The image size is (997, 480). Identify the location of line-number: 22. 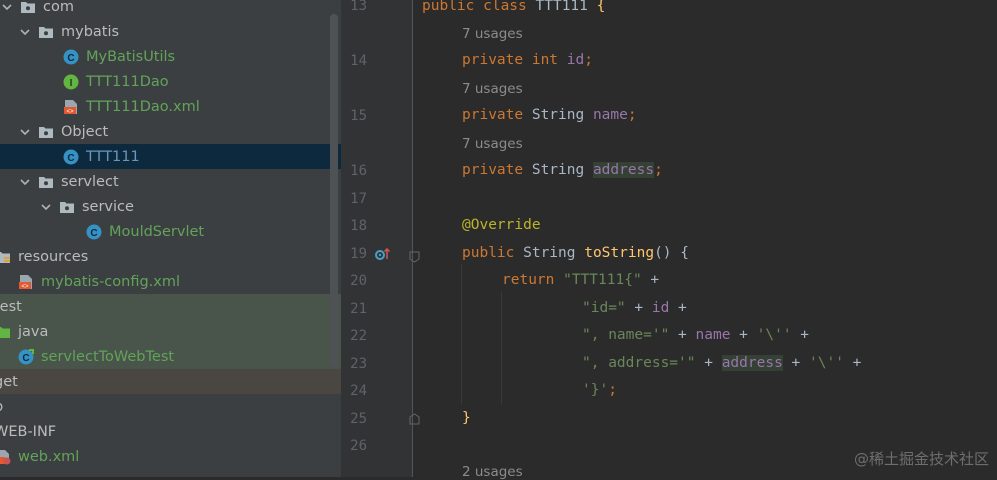
(358, 336).